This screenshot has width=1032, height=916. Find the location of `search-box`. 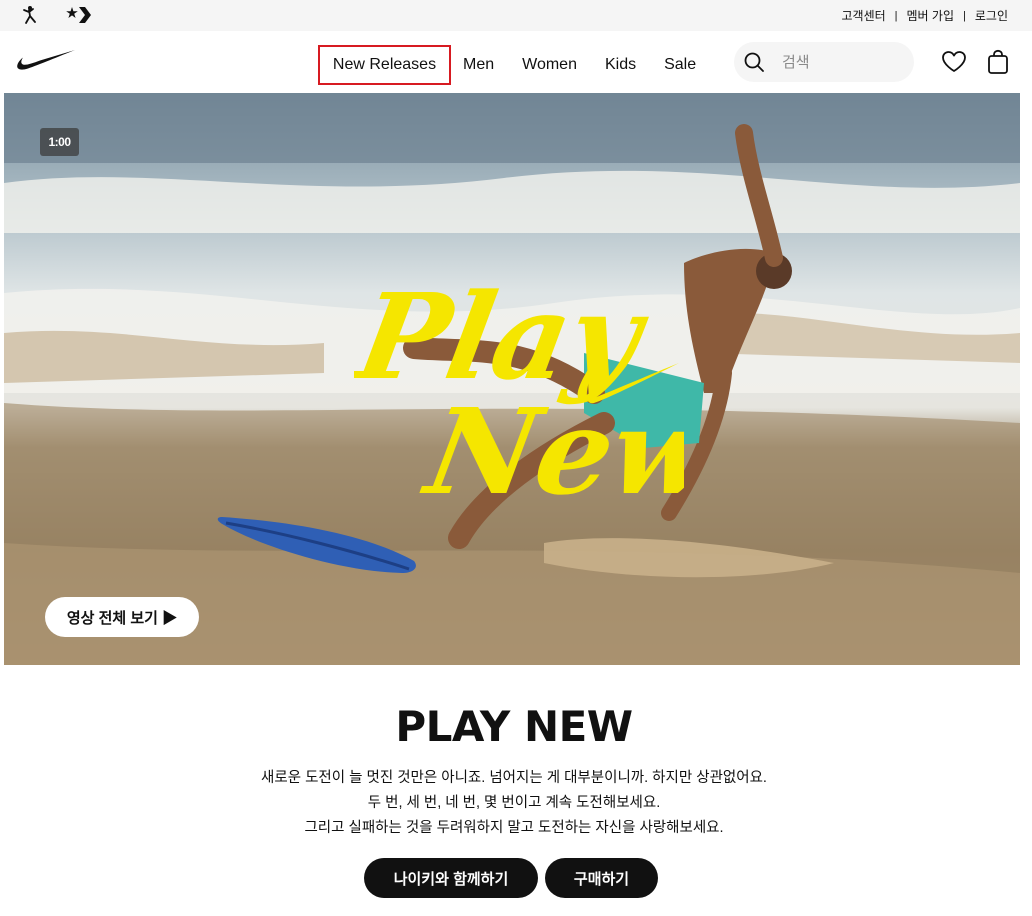

search-box is located at coordinates (824, 62).